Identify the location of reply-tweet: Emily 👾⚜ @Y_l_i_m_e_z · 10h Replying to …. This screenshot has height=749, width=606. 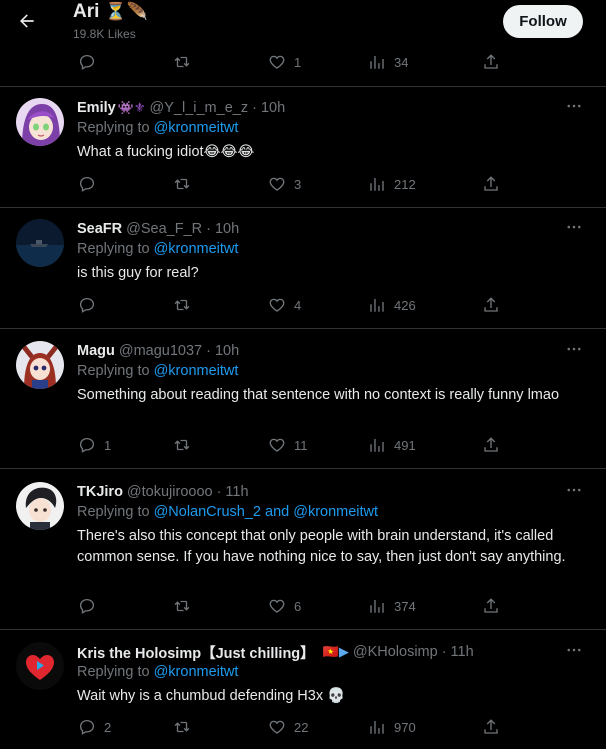
(303, 153).